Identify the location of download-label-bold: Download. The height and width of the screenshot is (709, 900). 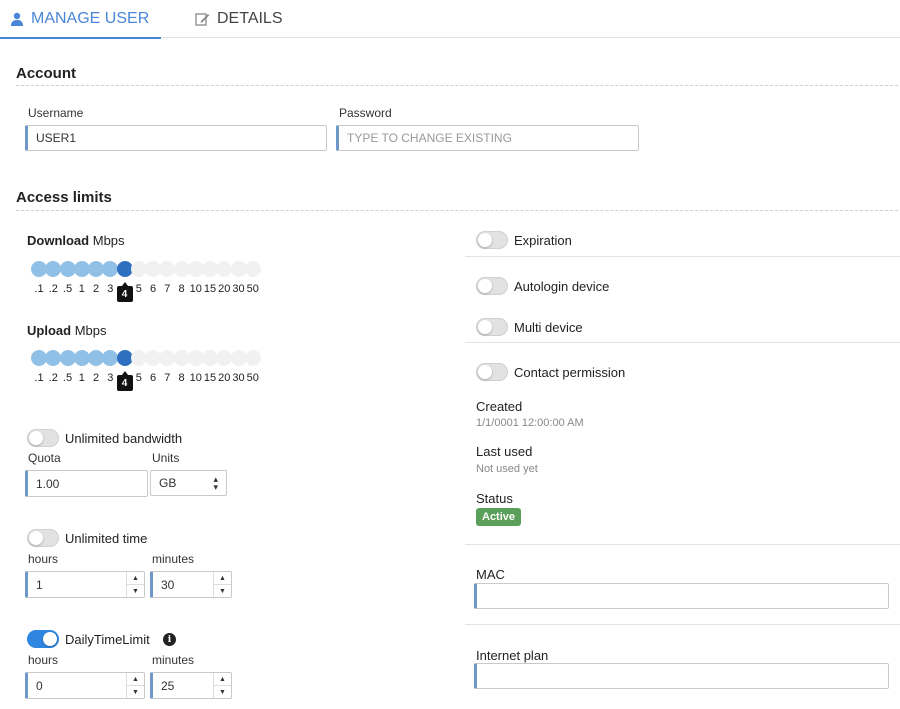
(58, 240).